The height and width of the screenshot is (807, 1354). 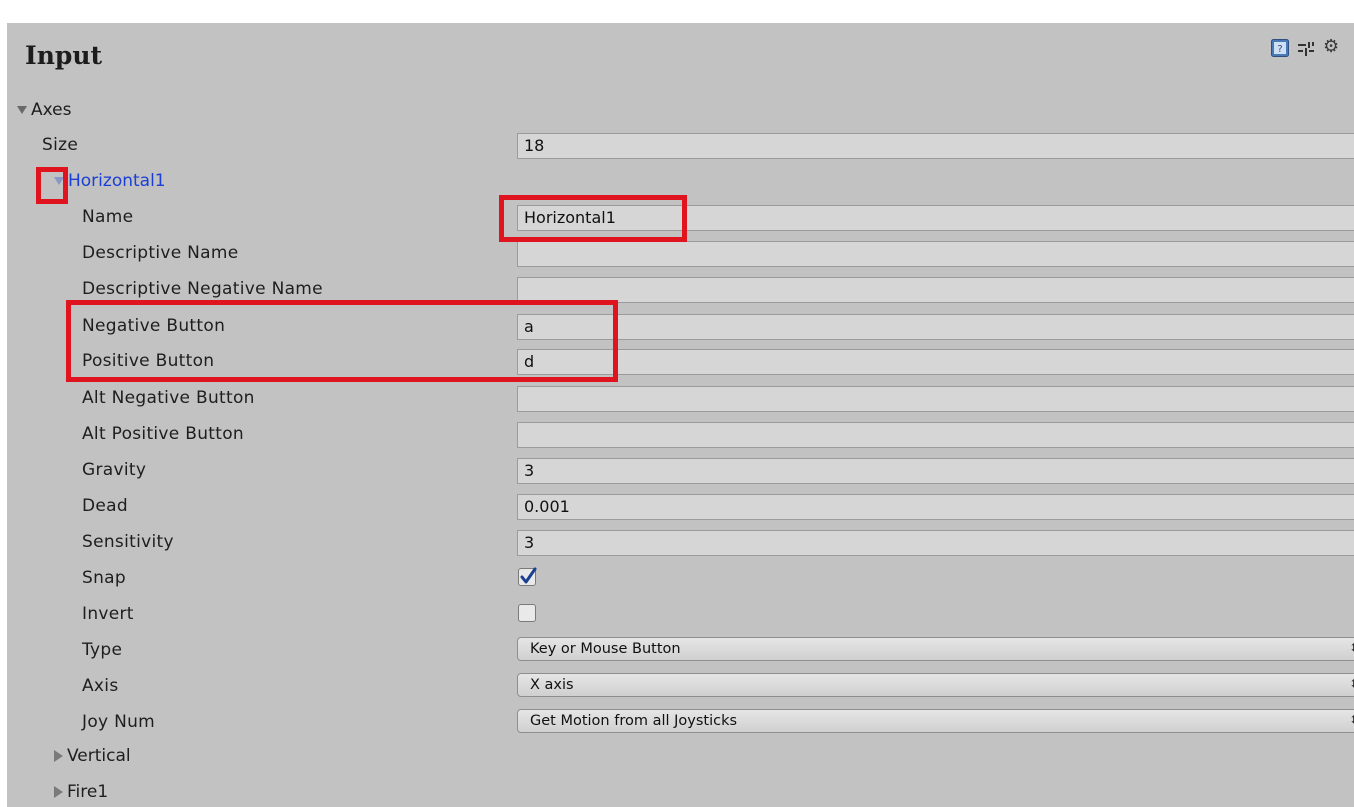 I want to click on positive-button-field: d, so click(x=935, y=362).